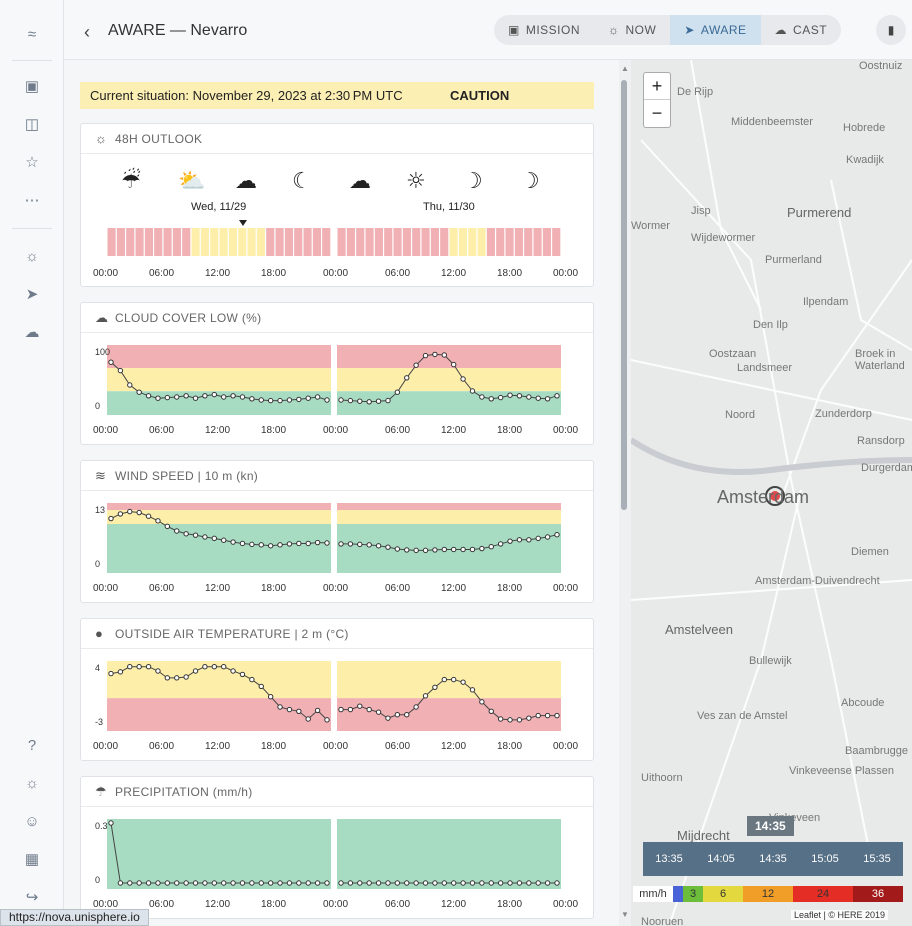 This screenshot has height=926, width=912. I want to click on x-tick-label: 18:00, so click(509, 430).